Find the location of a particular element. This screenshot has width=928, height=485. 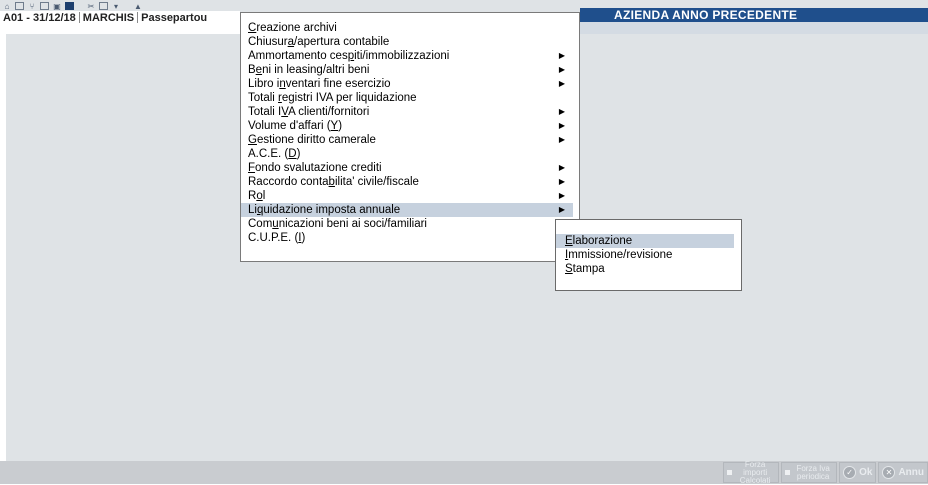

menu-item: Liquidazione imposta annuale ▶ is located at coordinates (407, 210).